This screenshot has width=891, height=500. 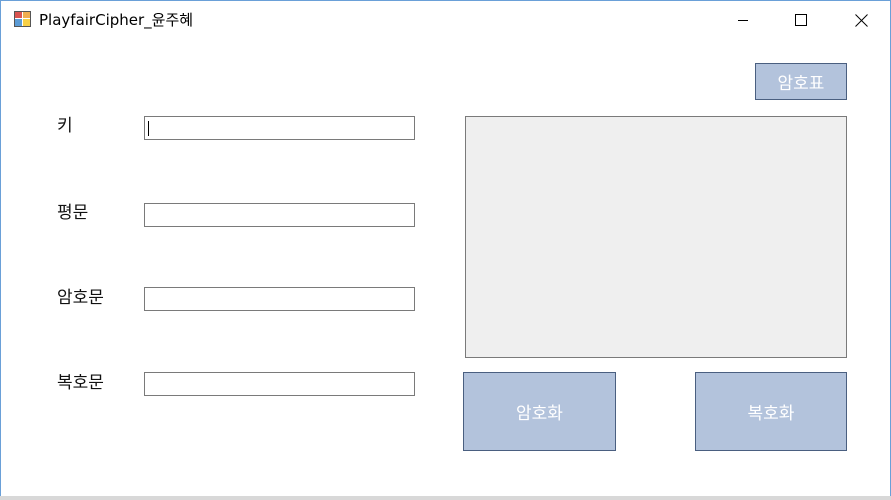 I want to click on key-input, so click(x=279, y=128).